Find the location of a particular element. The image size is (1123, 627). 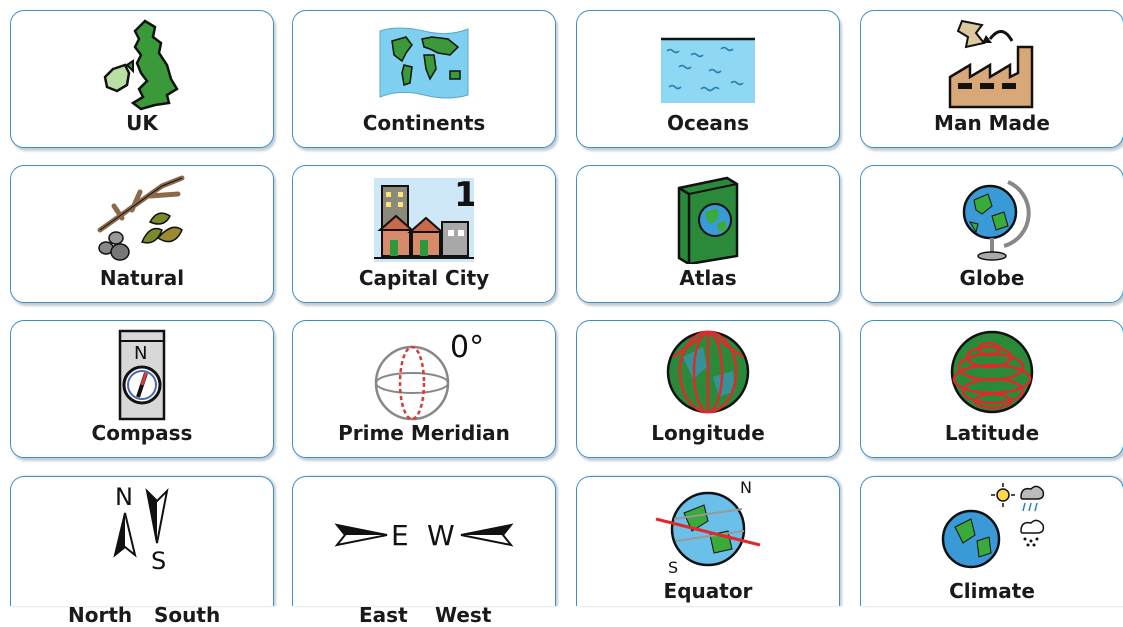

uk-map-icon is located at coordinates (141, 65).